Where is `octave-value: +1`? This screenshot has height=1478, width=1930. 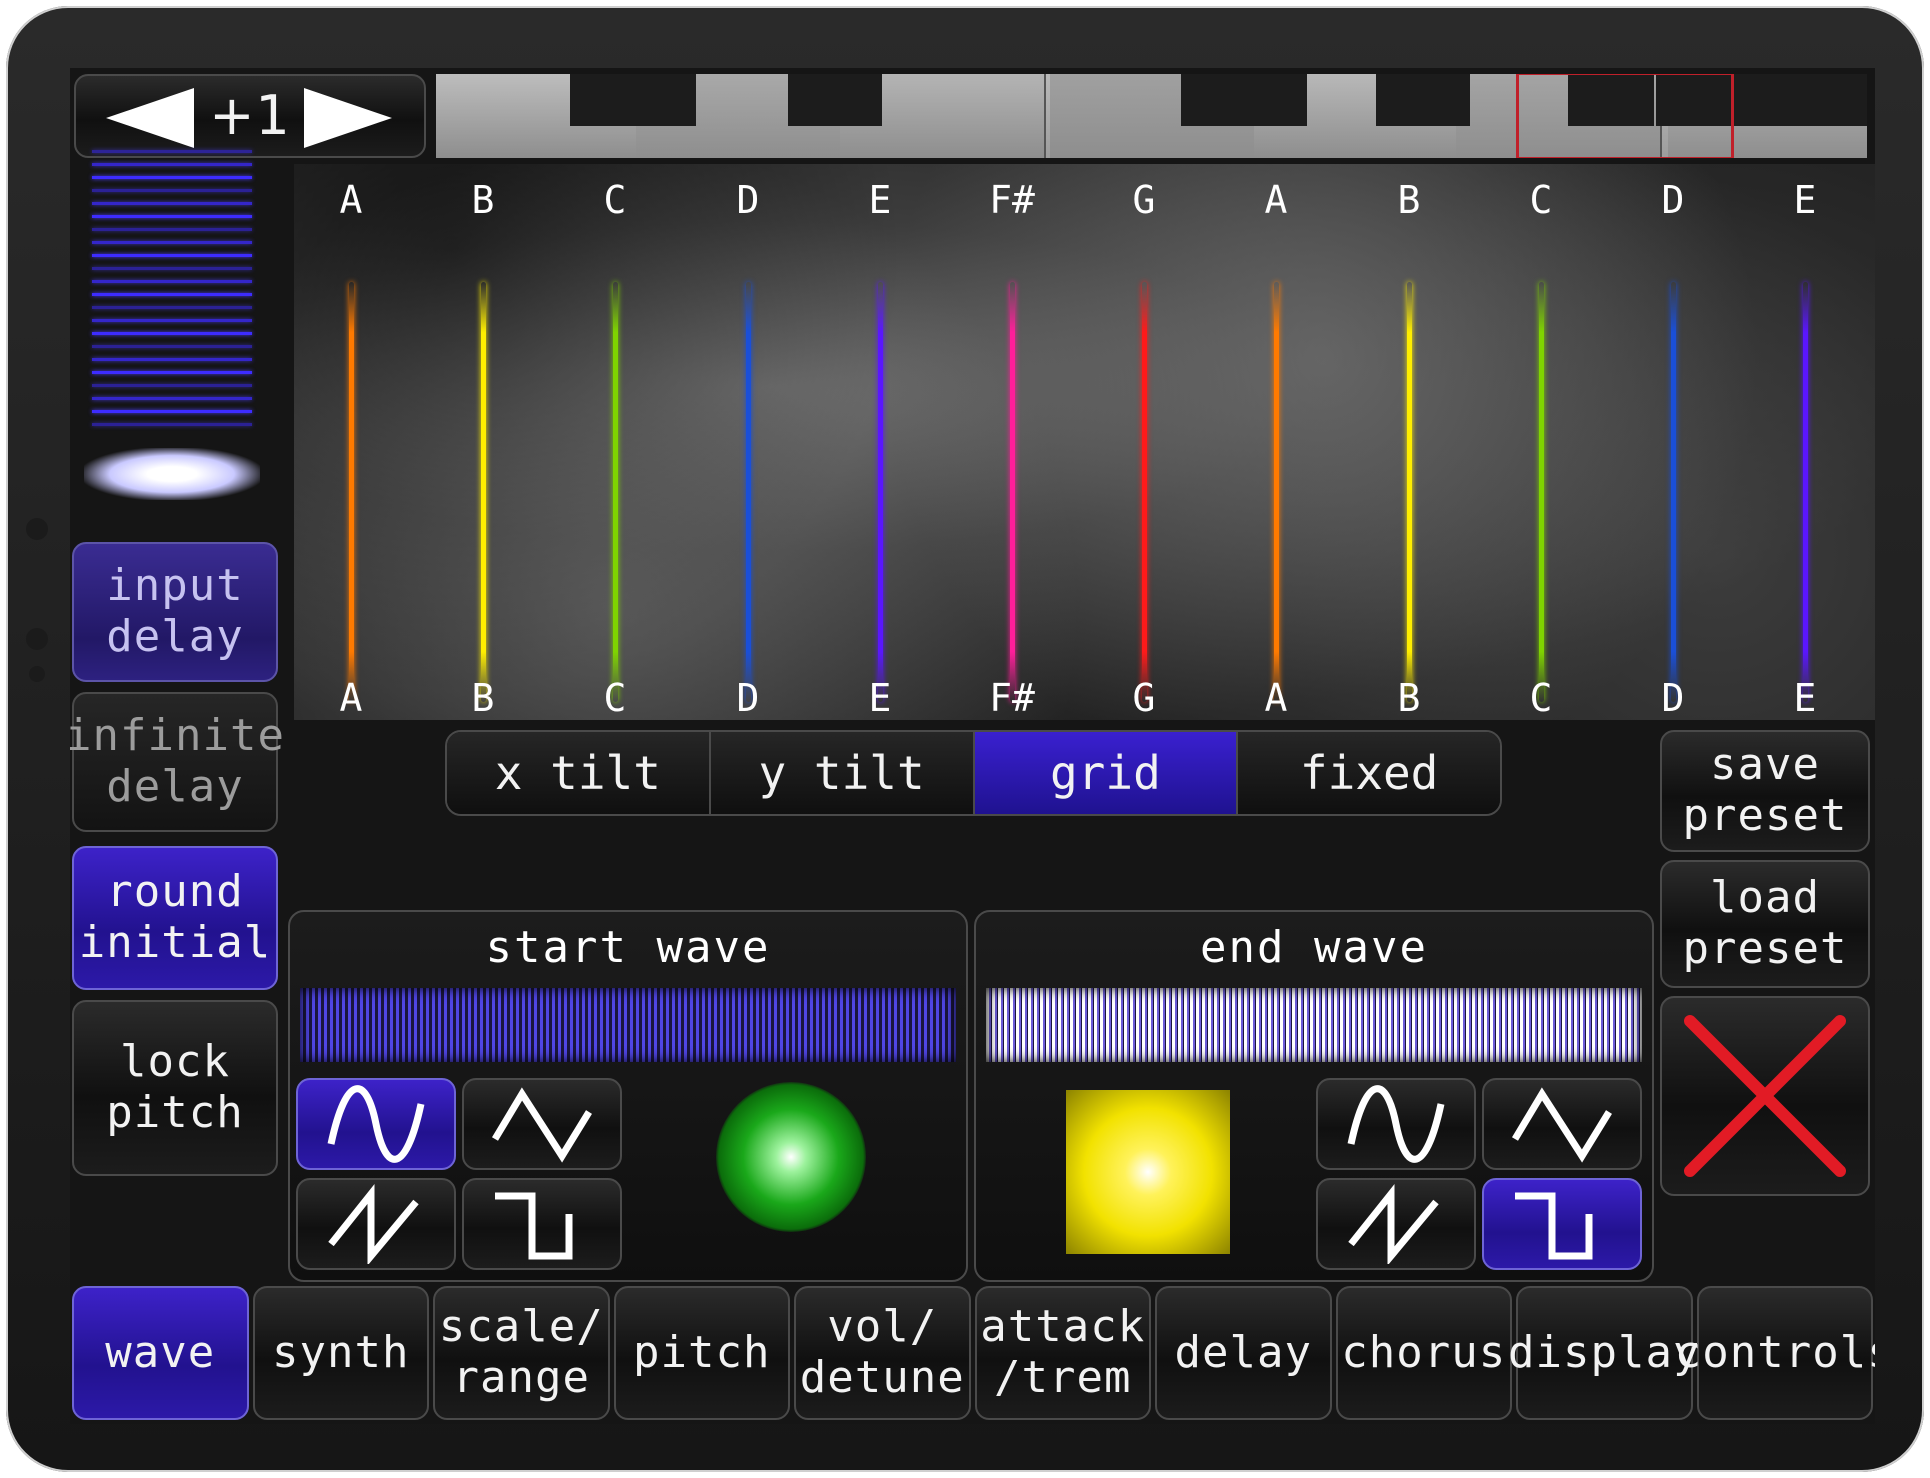 octave-value: +1 is located at coordinates (250, 115).